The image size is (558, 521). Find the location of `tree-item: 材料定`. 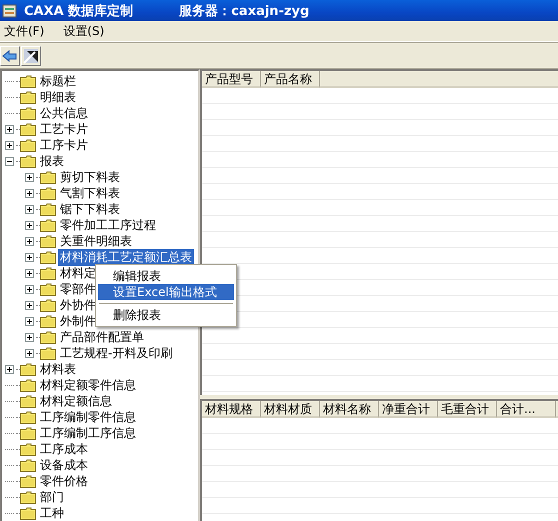

tree-item: 材料定 is located at coordinates (78, 273).